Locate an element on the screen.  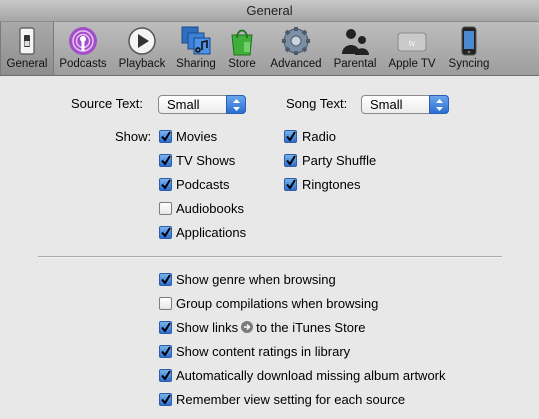
tab-sharing-label: Sharing is located at coordinates (196, 64).